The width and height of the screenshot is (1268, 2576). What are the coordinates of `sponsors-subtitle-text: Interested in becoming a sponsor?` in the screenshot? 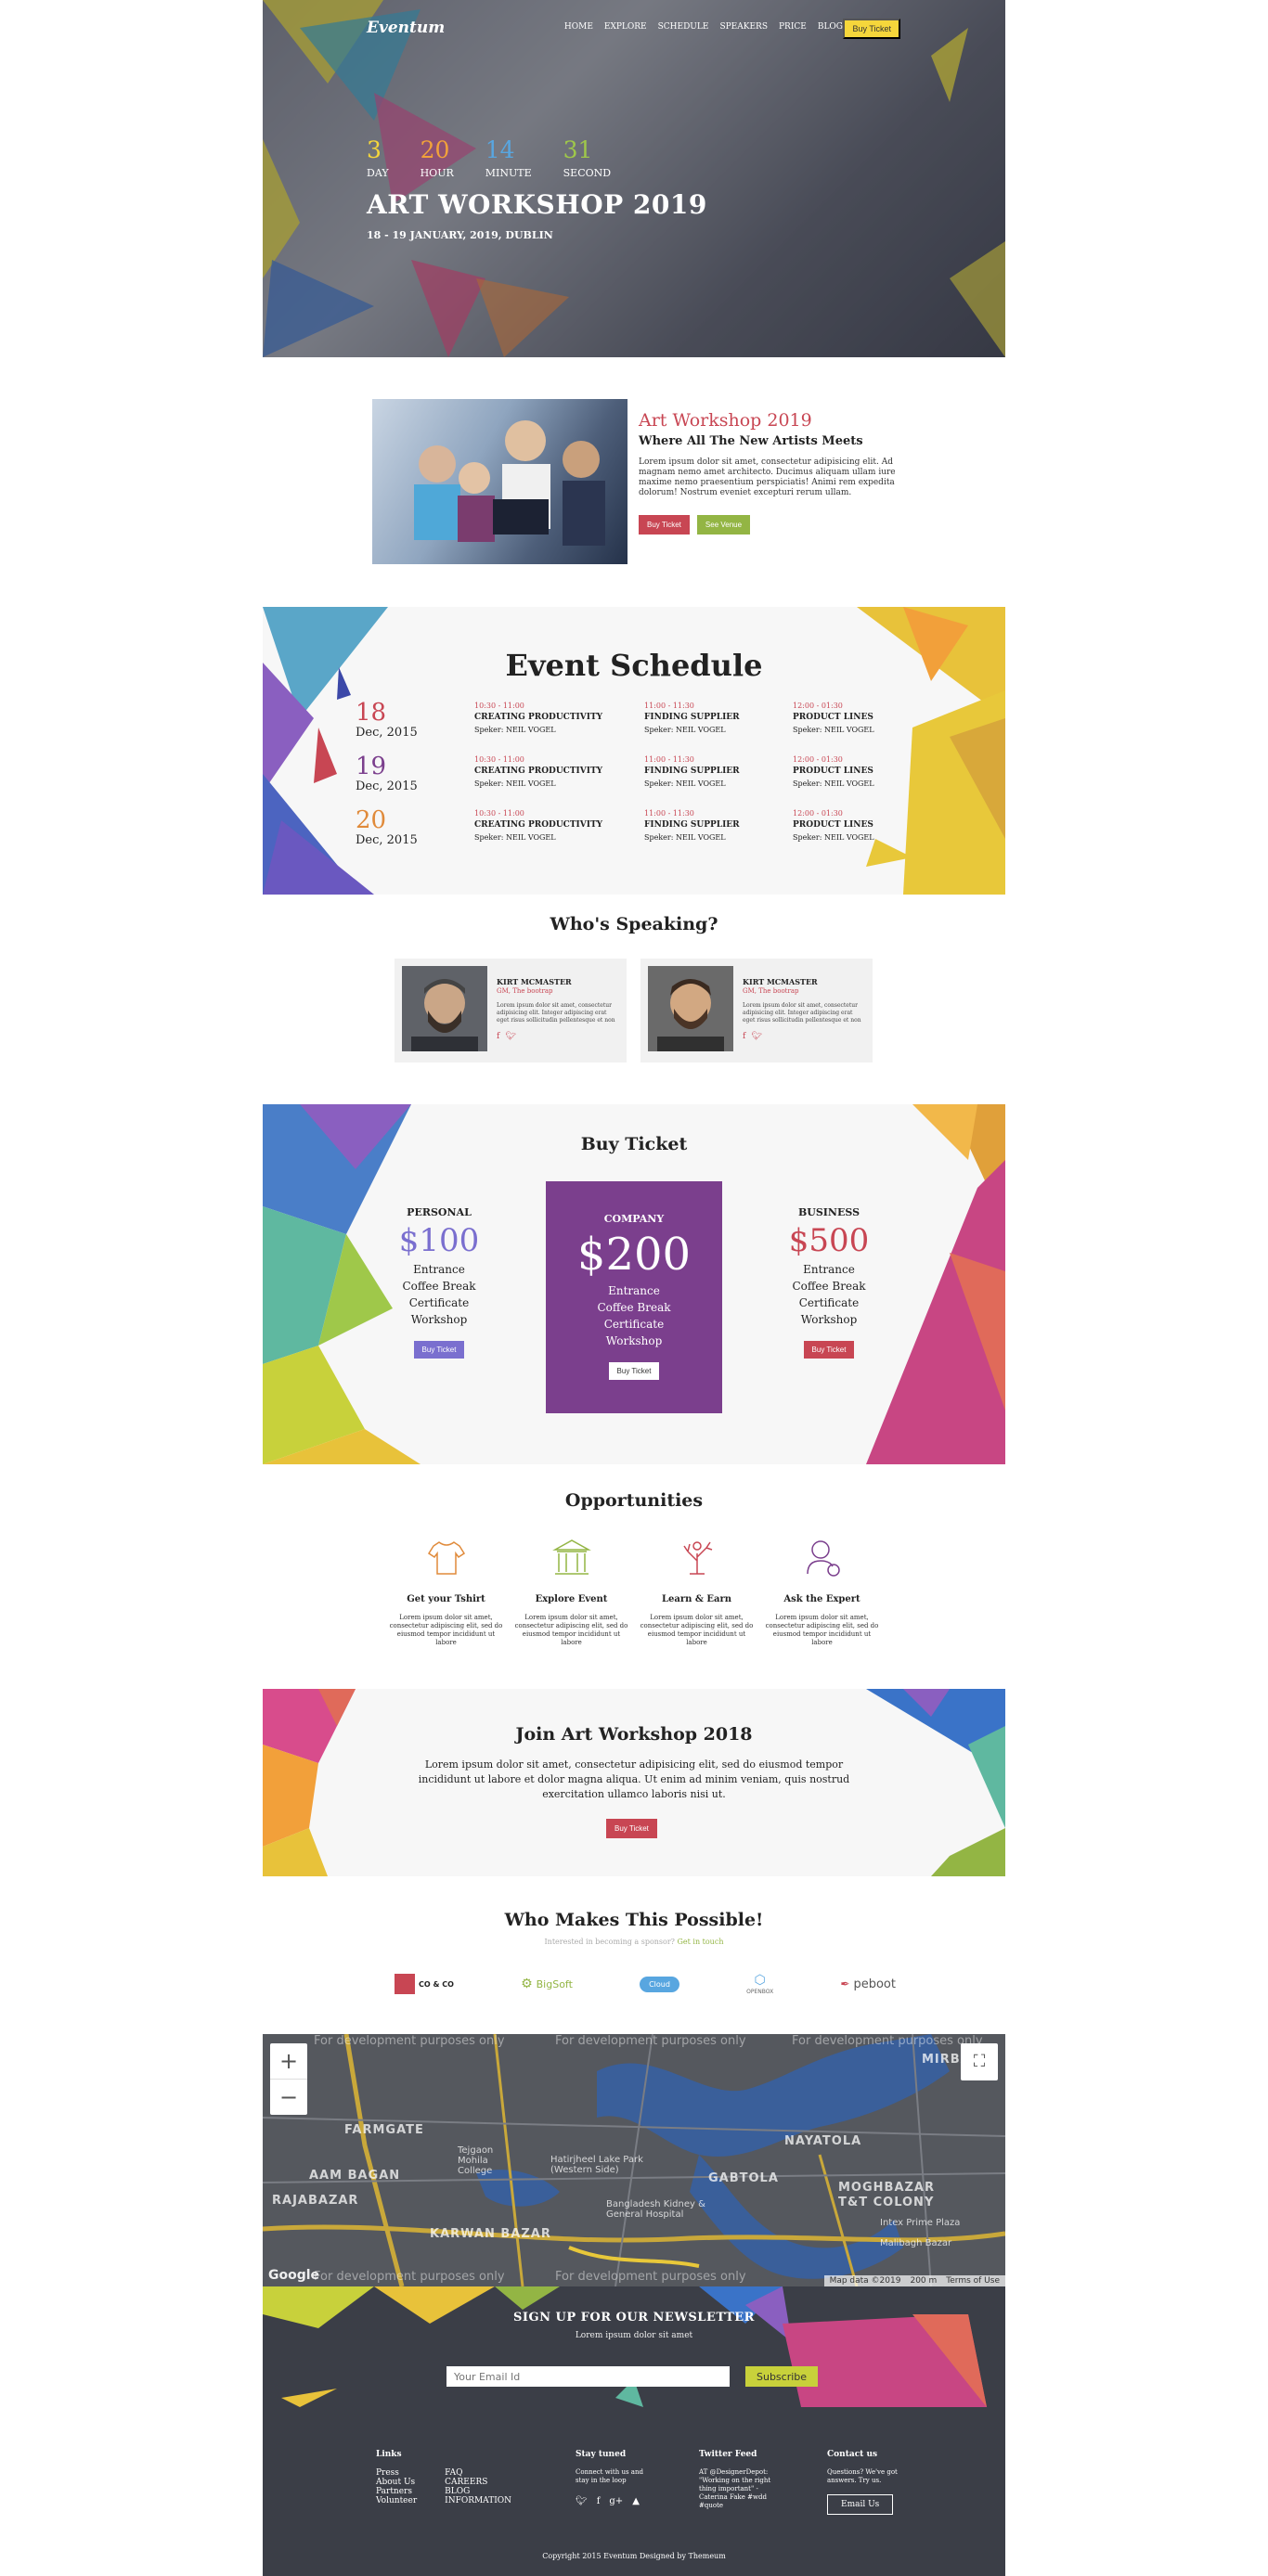 It's located at (609, 1942).